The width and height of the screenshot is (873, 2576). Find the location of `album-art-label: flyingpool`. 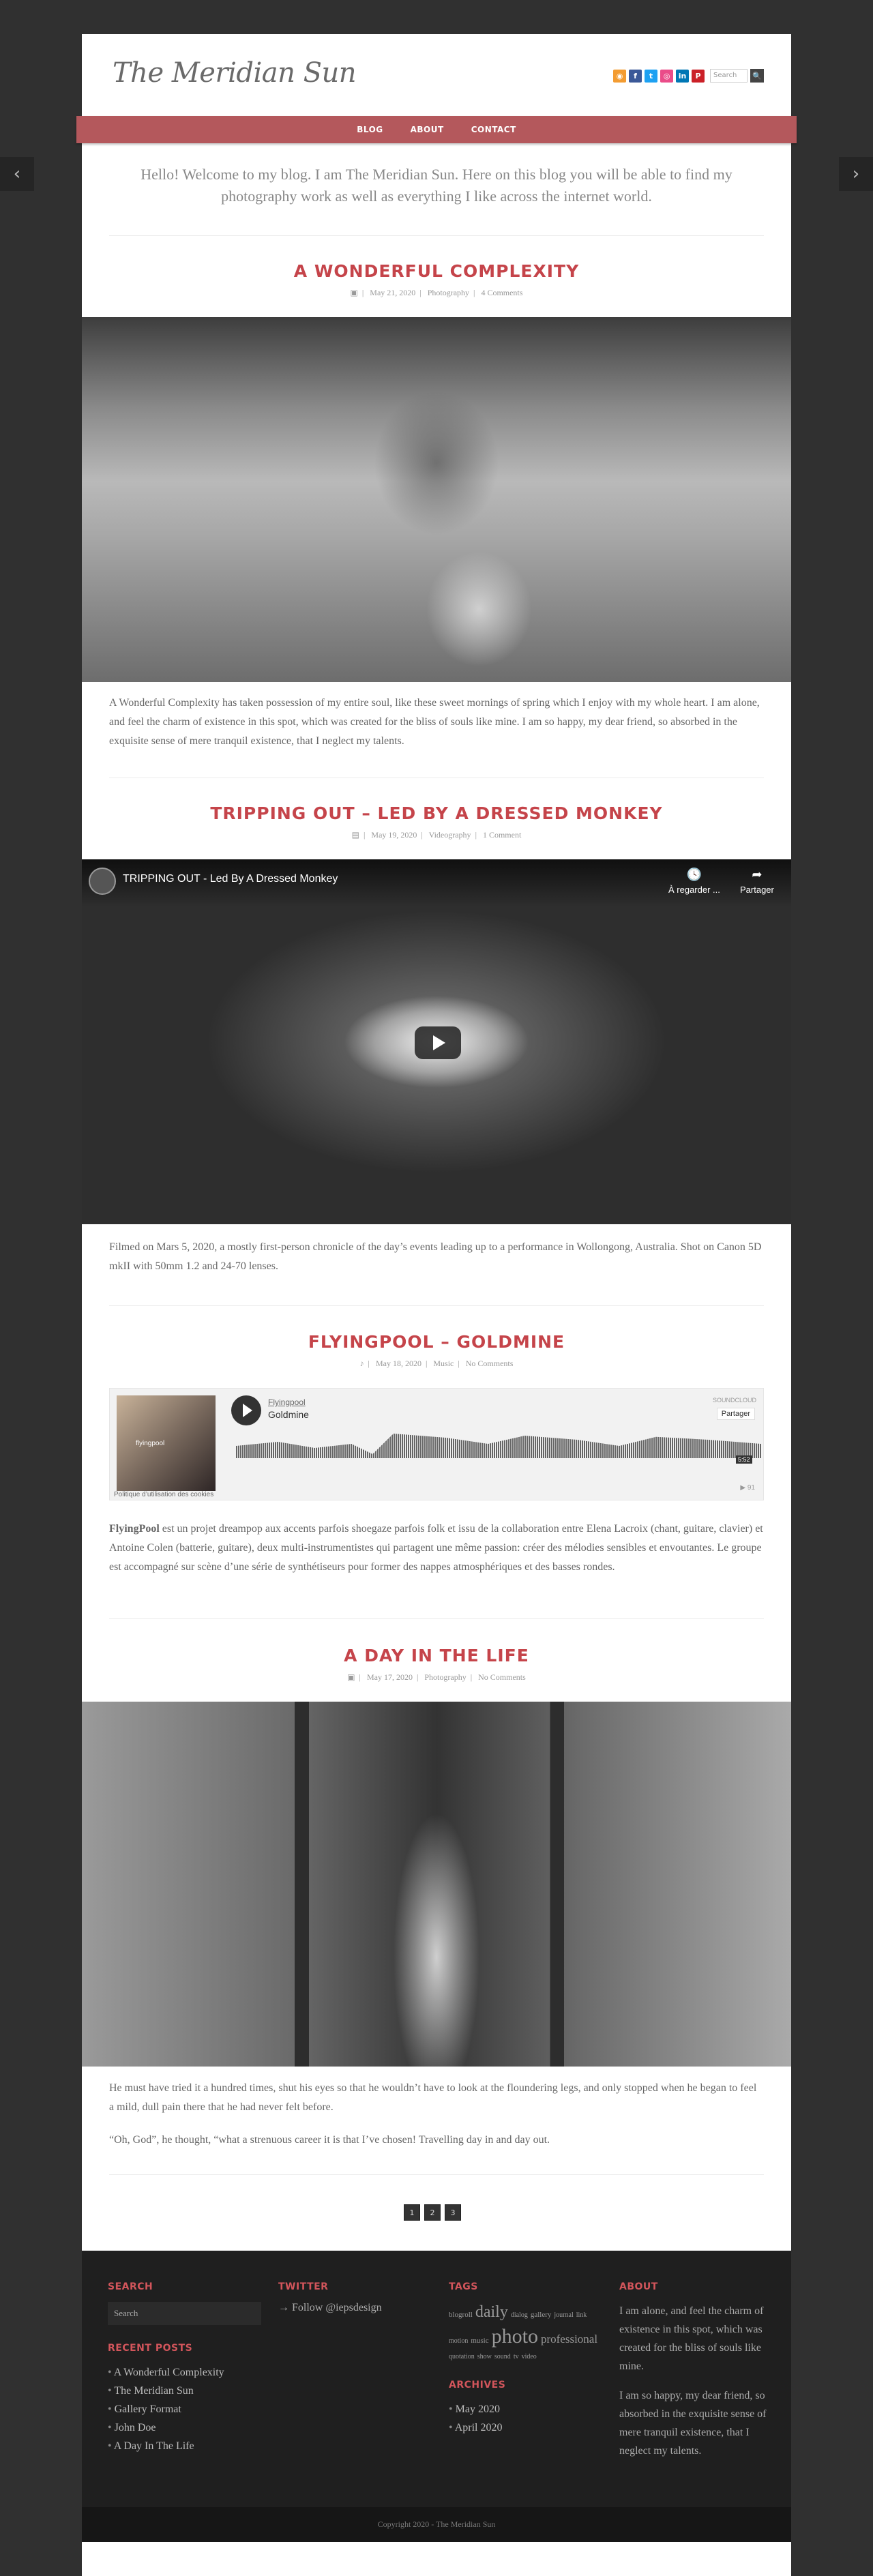

album-art-label: flyingpool is located at coordinates (150, 1443).